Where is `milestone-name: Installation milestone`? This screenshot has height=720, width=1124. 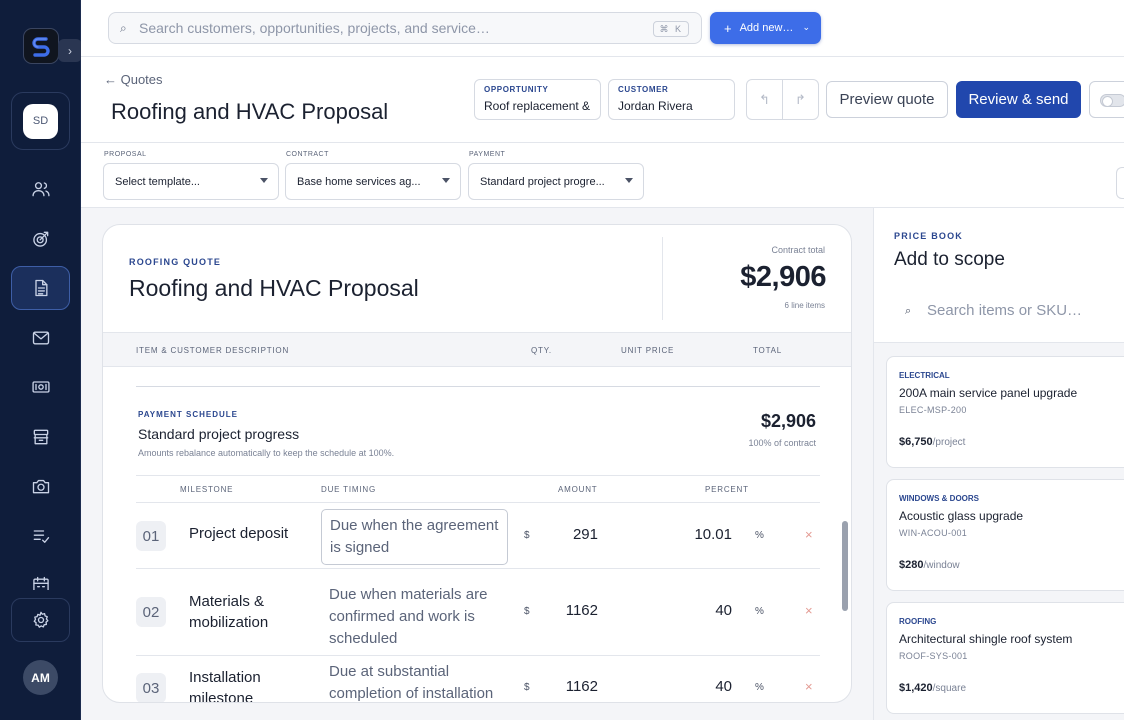 milestone-name: Installation milestone is located at coordinates (249, 684).